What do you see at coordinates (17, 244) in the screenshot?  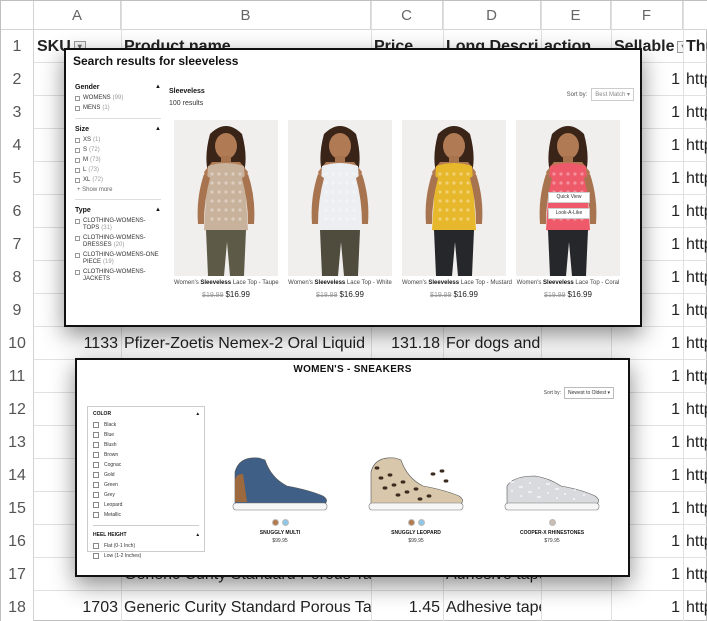 I see `row-number: 7` at bounding box center [17, 244].